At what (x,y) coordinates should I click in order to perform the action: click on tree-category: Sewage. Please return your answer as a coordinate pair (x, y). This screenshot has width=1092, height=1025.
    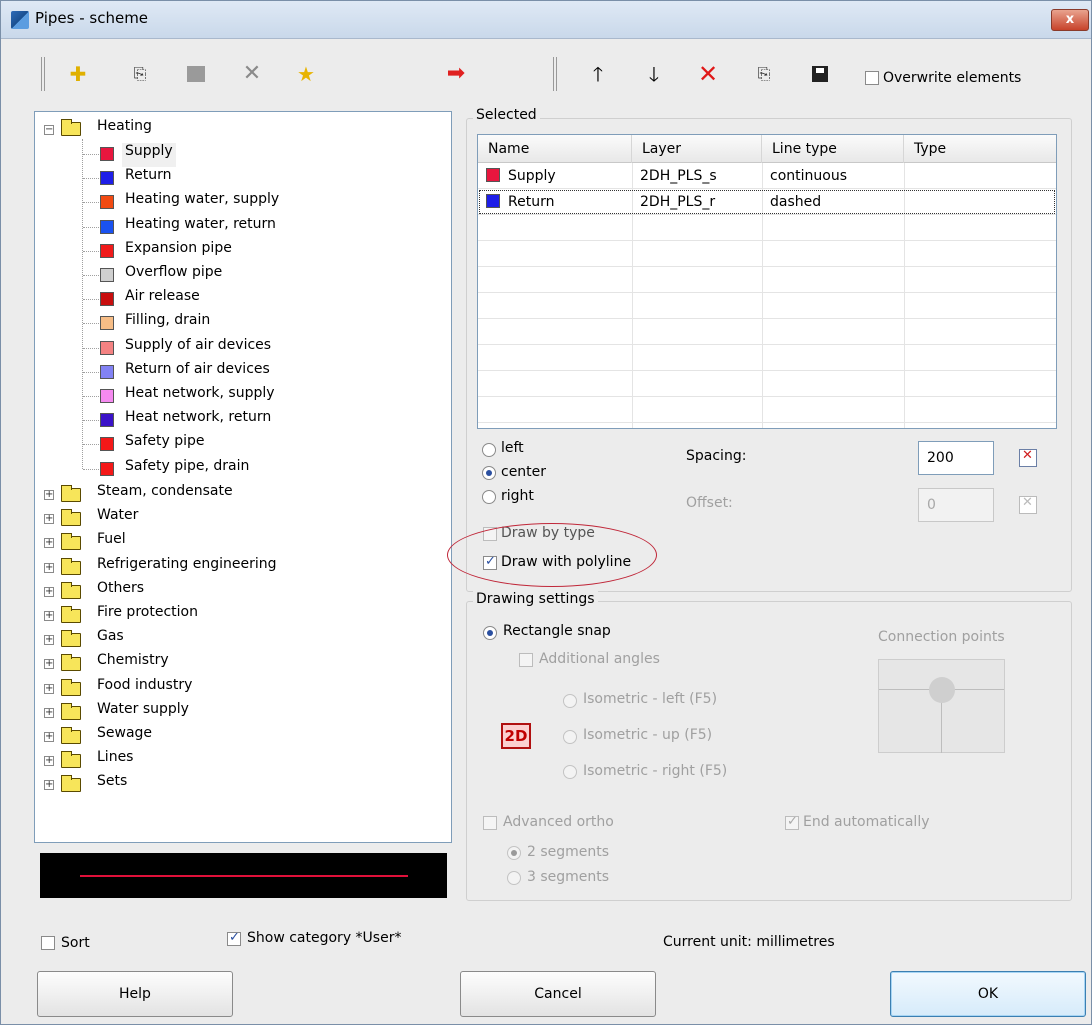
    Looking at the image, I should click on (124, 737).